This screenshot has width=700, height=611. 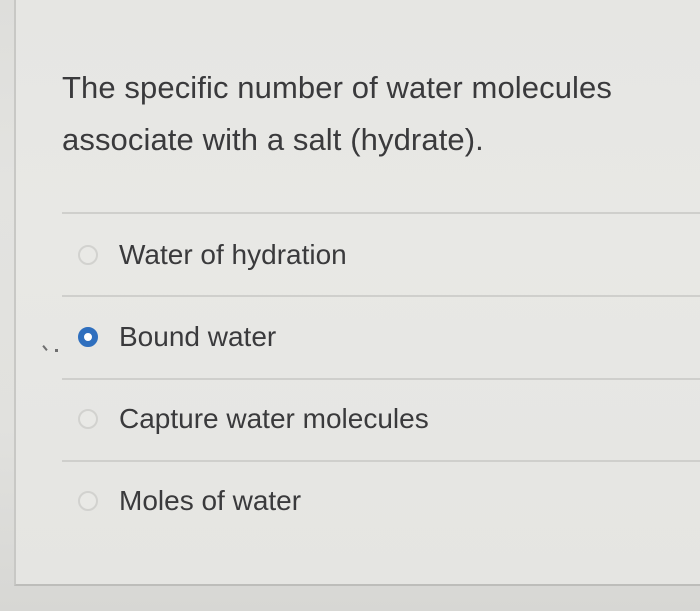 I want to click on answer-option-moles-of-water: Moles of water, so click(x=378, y=501).